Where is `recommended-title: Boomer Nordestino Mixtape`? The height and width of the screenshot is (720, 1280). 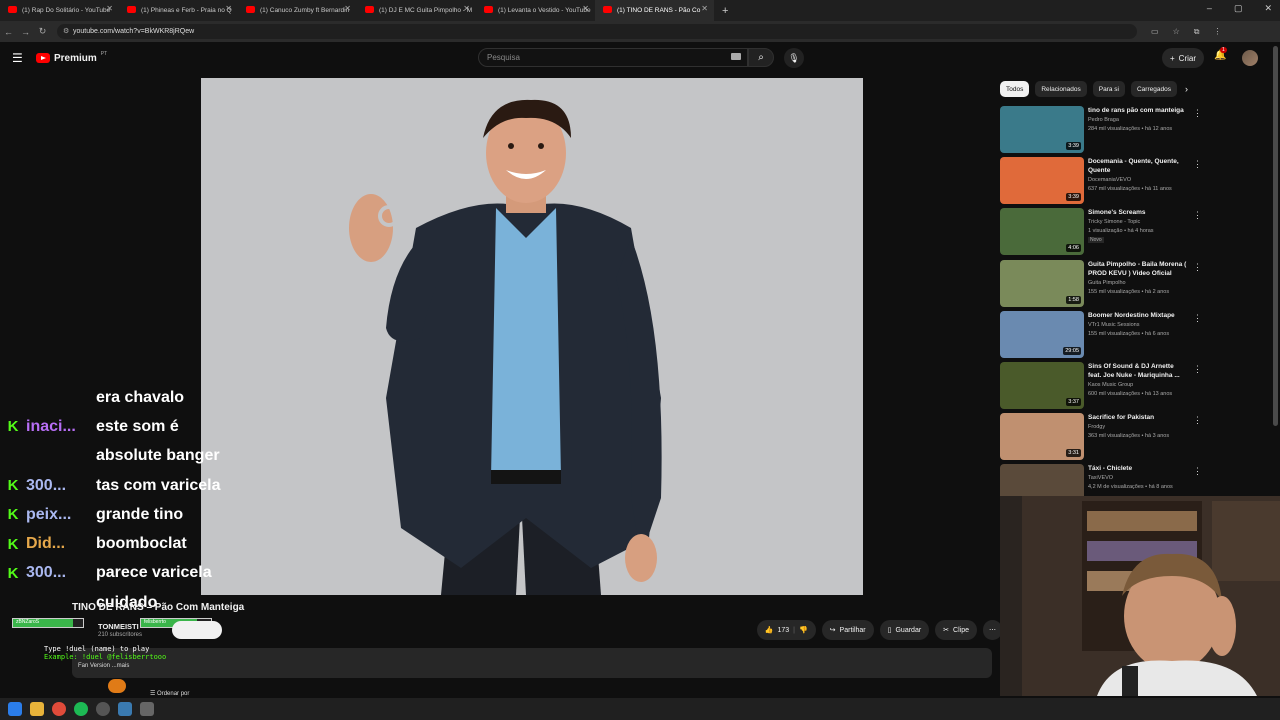
recommended-title: Boomer Nordestino Mixtape is located at coordinates (1138, 315).